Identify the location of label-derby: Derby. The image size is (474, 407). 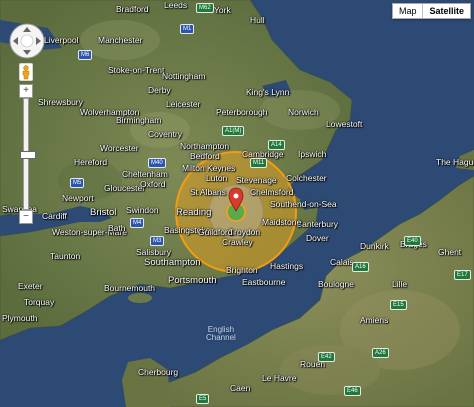
(159, 90).